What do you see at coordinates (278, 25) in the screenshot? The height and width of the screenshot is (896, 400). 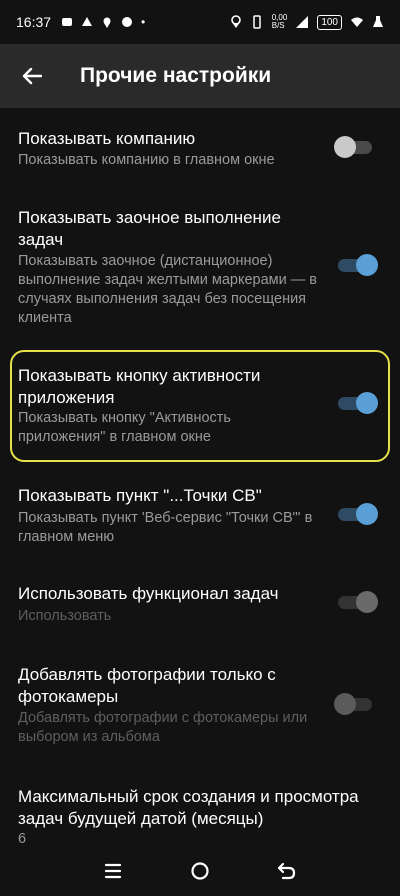 I see `network-speed-unit: B/S` at bounding box center [278, 25].